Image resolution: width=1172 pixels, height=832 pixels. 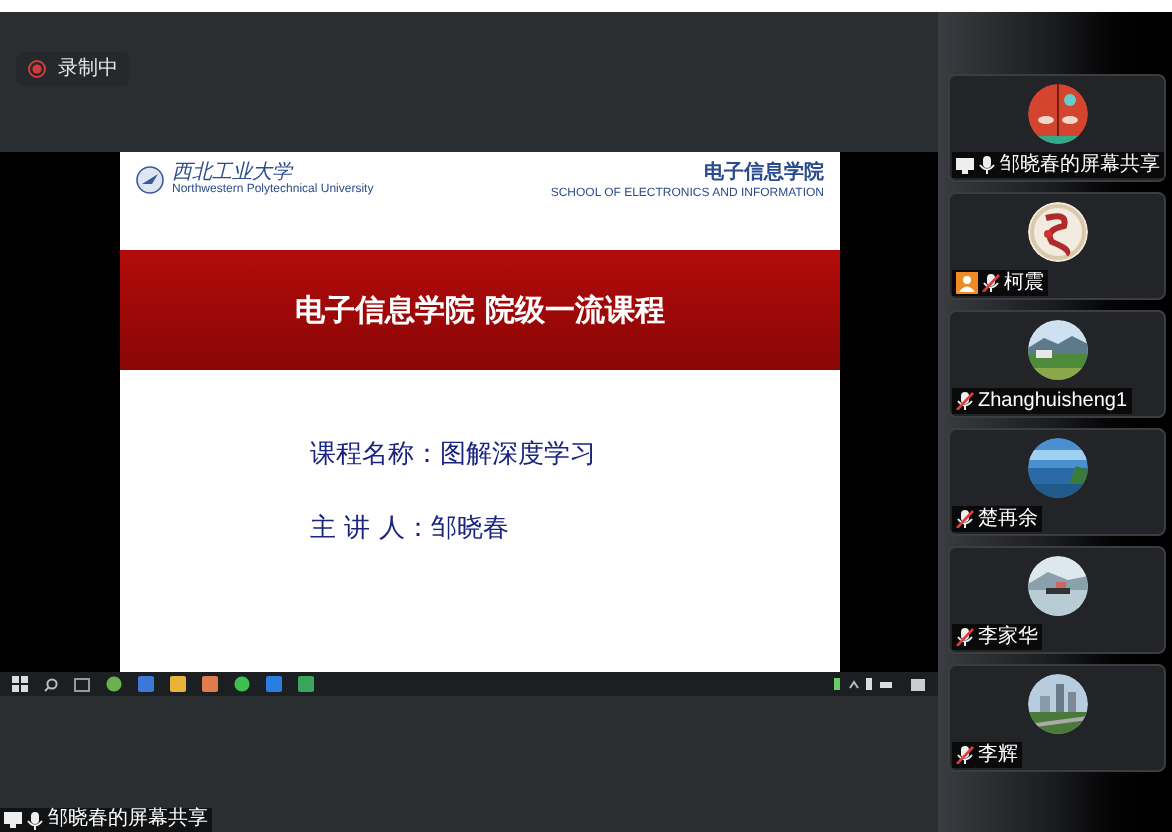 What do you see at coordinates (82, 684) in the screenshot?
I see `task-view-icon` at bounding box center [82, 684].